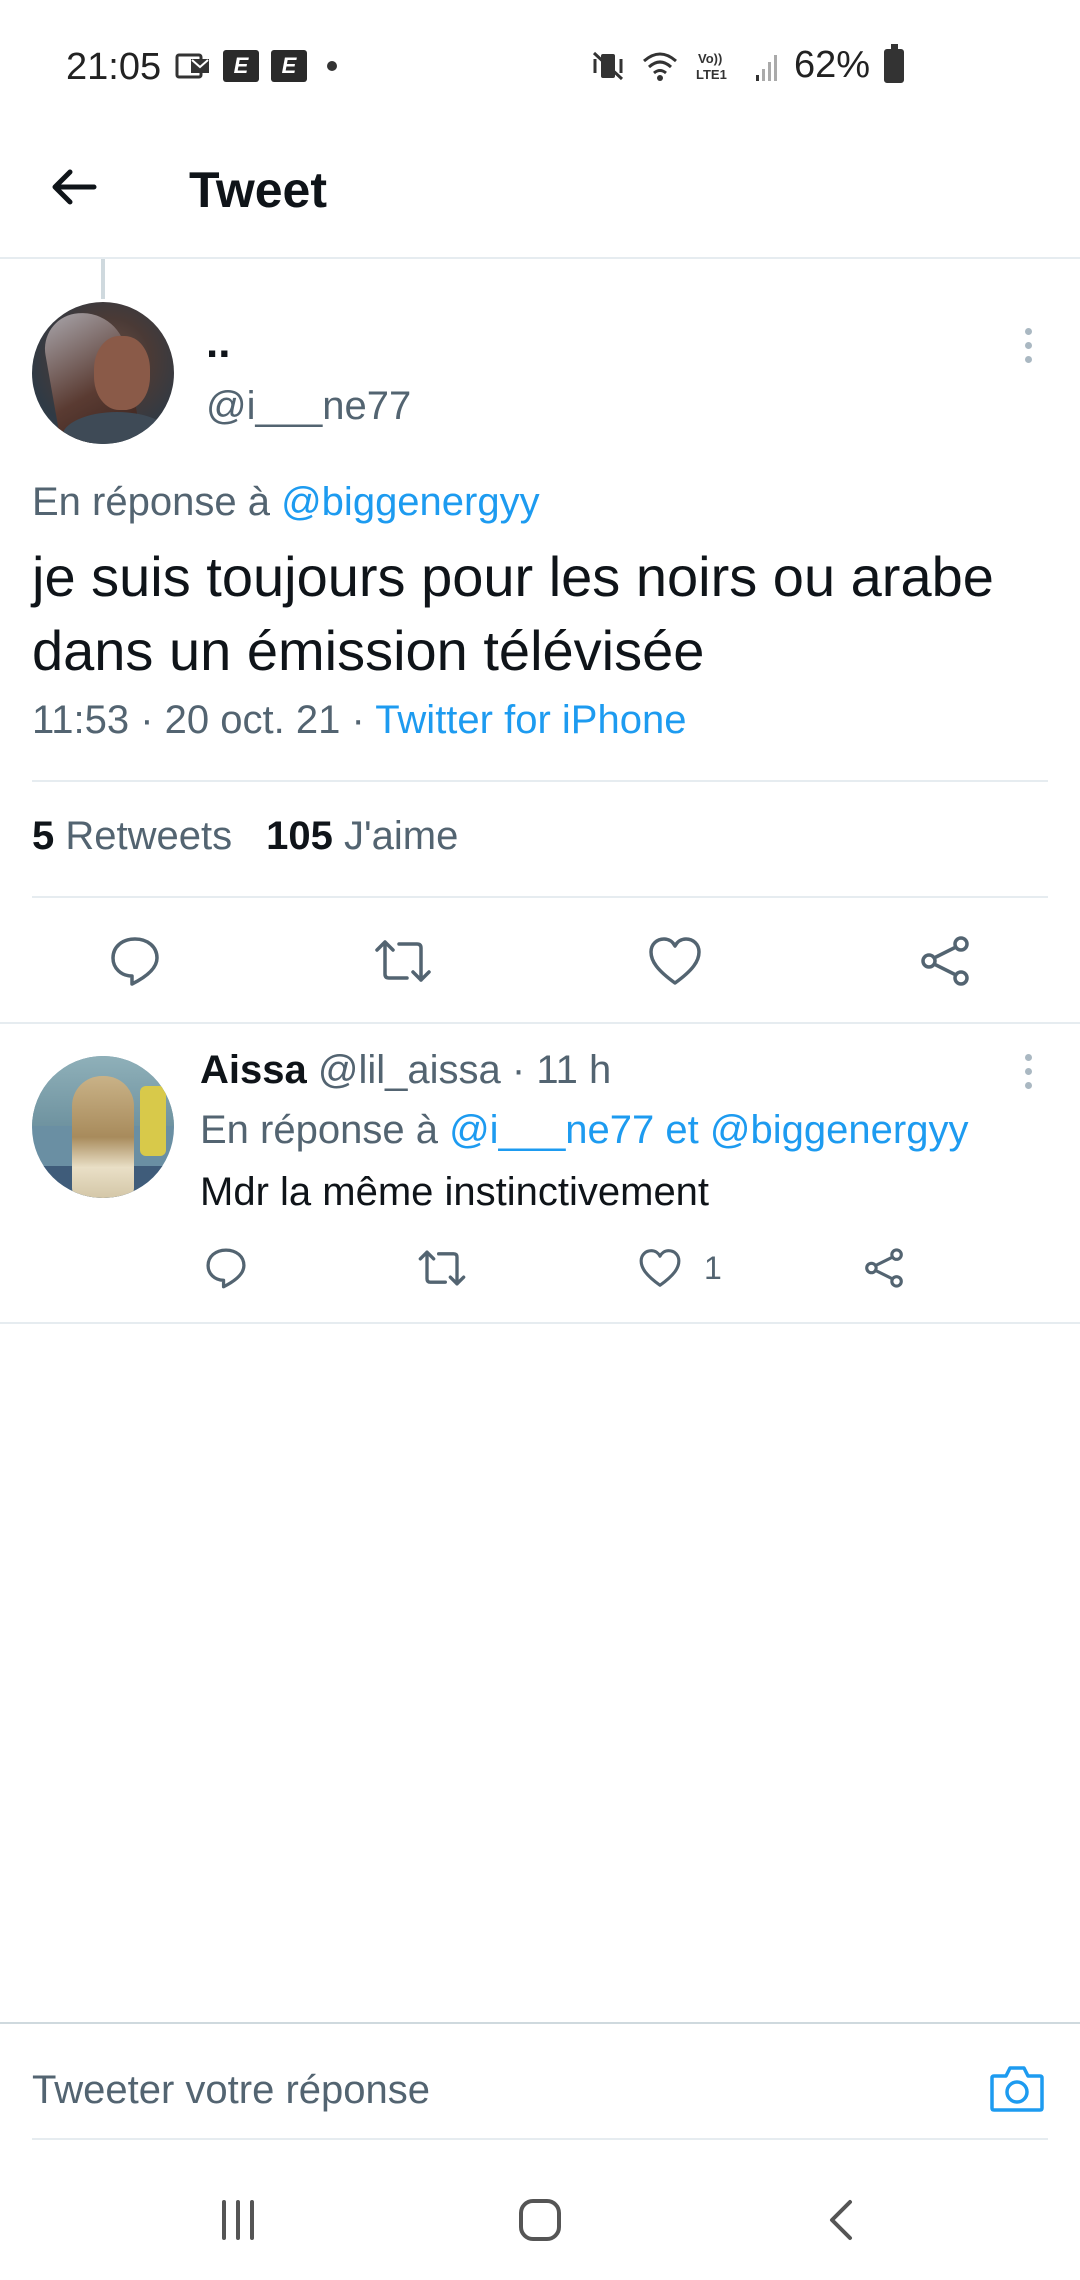  What do you see at coordinates (659, 66) in the screenshot?
I see `wifi-icon` at bounding box center [659, 66].